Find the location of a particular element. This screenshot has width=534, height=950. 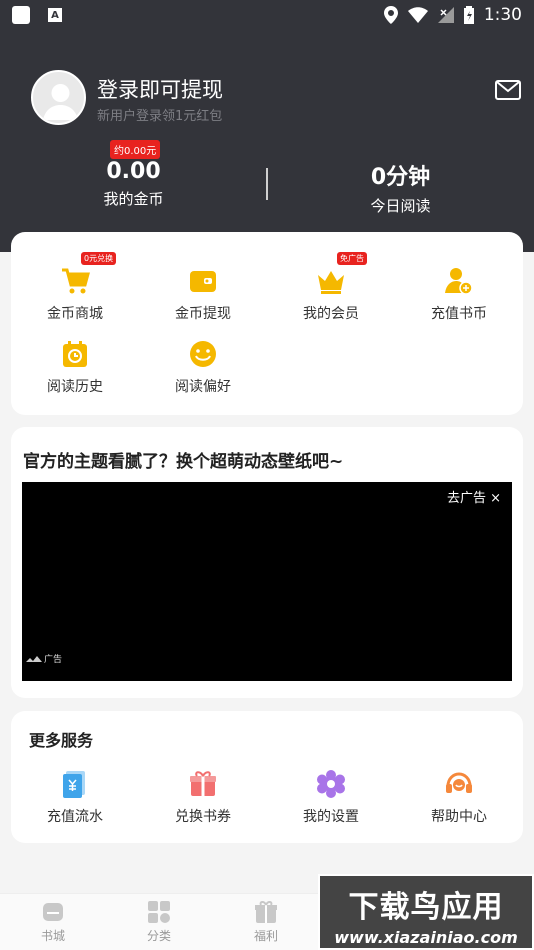

reading-value: 0分钟 is located at coordinates (400, 177).